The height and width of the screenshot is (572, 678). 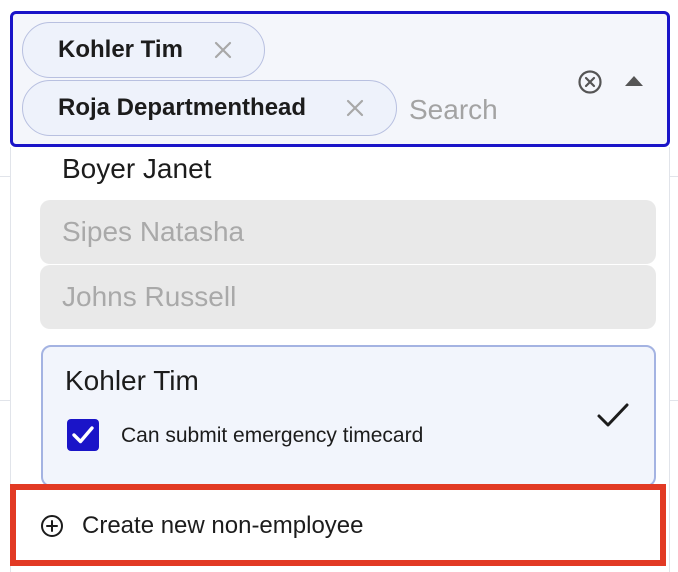 What do you see at coordinates (182, 107) in the screenshot?
I see `chip-label: Roja Departmenthead` at bounding box center [182, 107].